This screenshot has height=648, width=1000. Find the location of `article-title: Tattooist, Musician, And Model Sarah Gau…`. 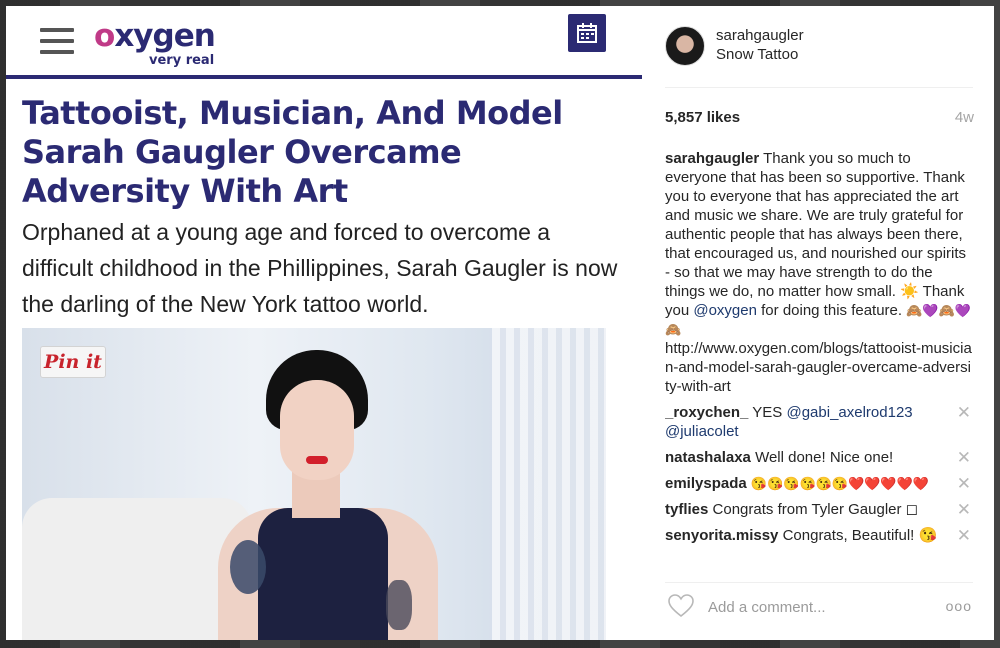

article-title: Tattooist, Musician, And Model Sarah Gau… is located at coordinates (292, 152).